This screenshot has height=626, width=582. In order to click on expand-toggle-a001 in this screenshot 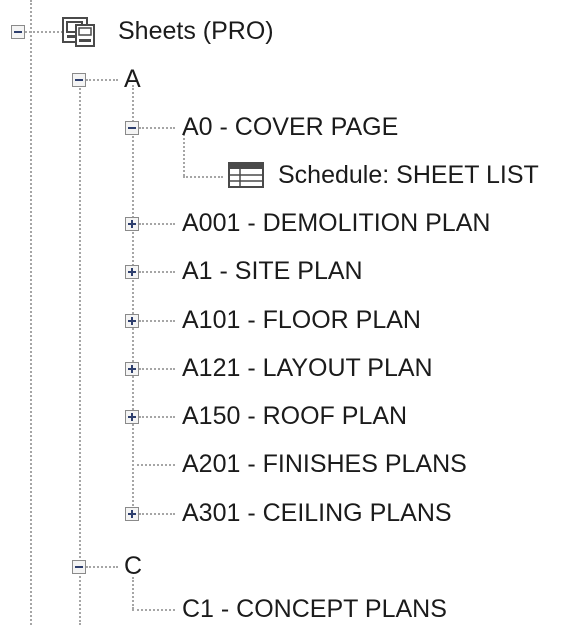, I will do `click(132, 224)`.